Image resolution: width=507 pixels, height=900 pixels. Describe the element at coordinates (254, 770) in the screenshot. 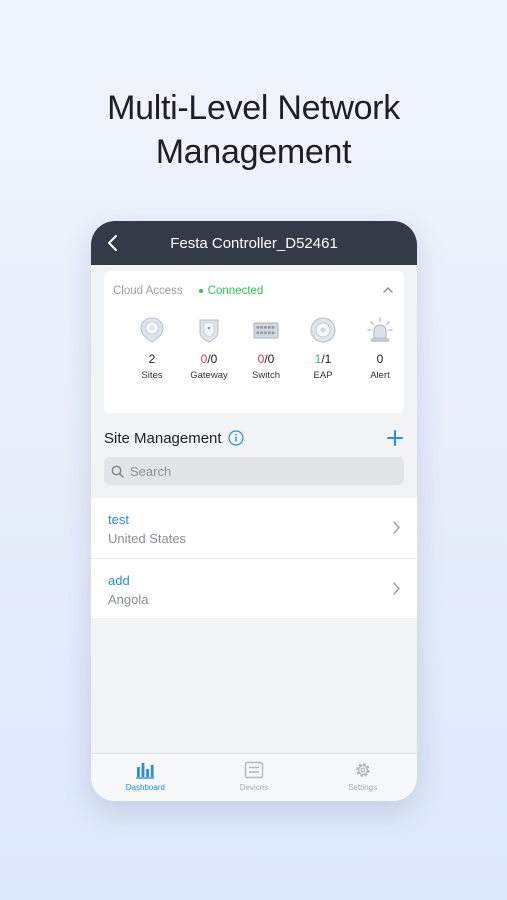

I see `devices-icon` at that location.